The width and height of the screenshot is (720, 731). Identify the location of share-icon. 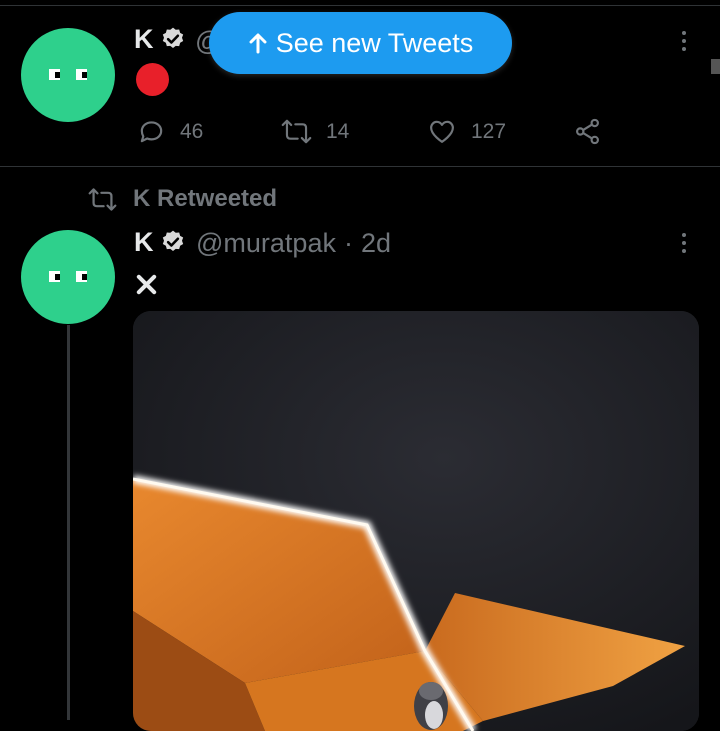
(587, 131).